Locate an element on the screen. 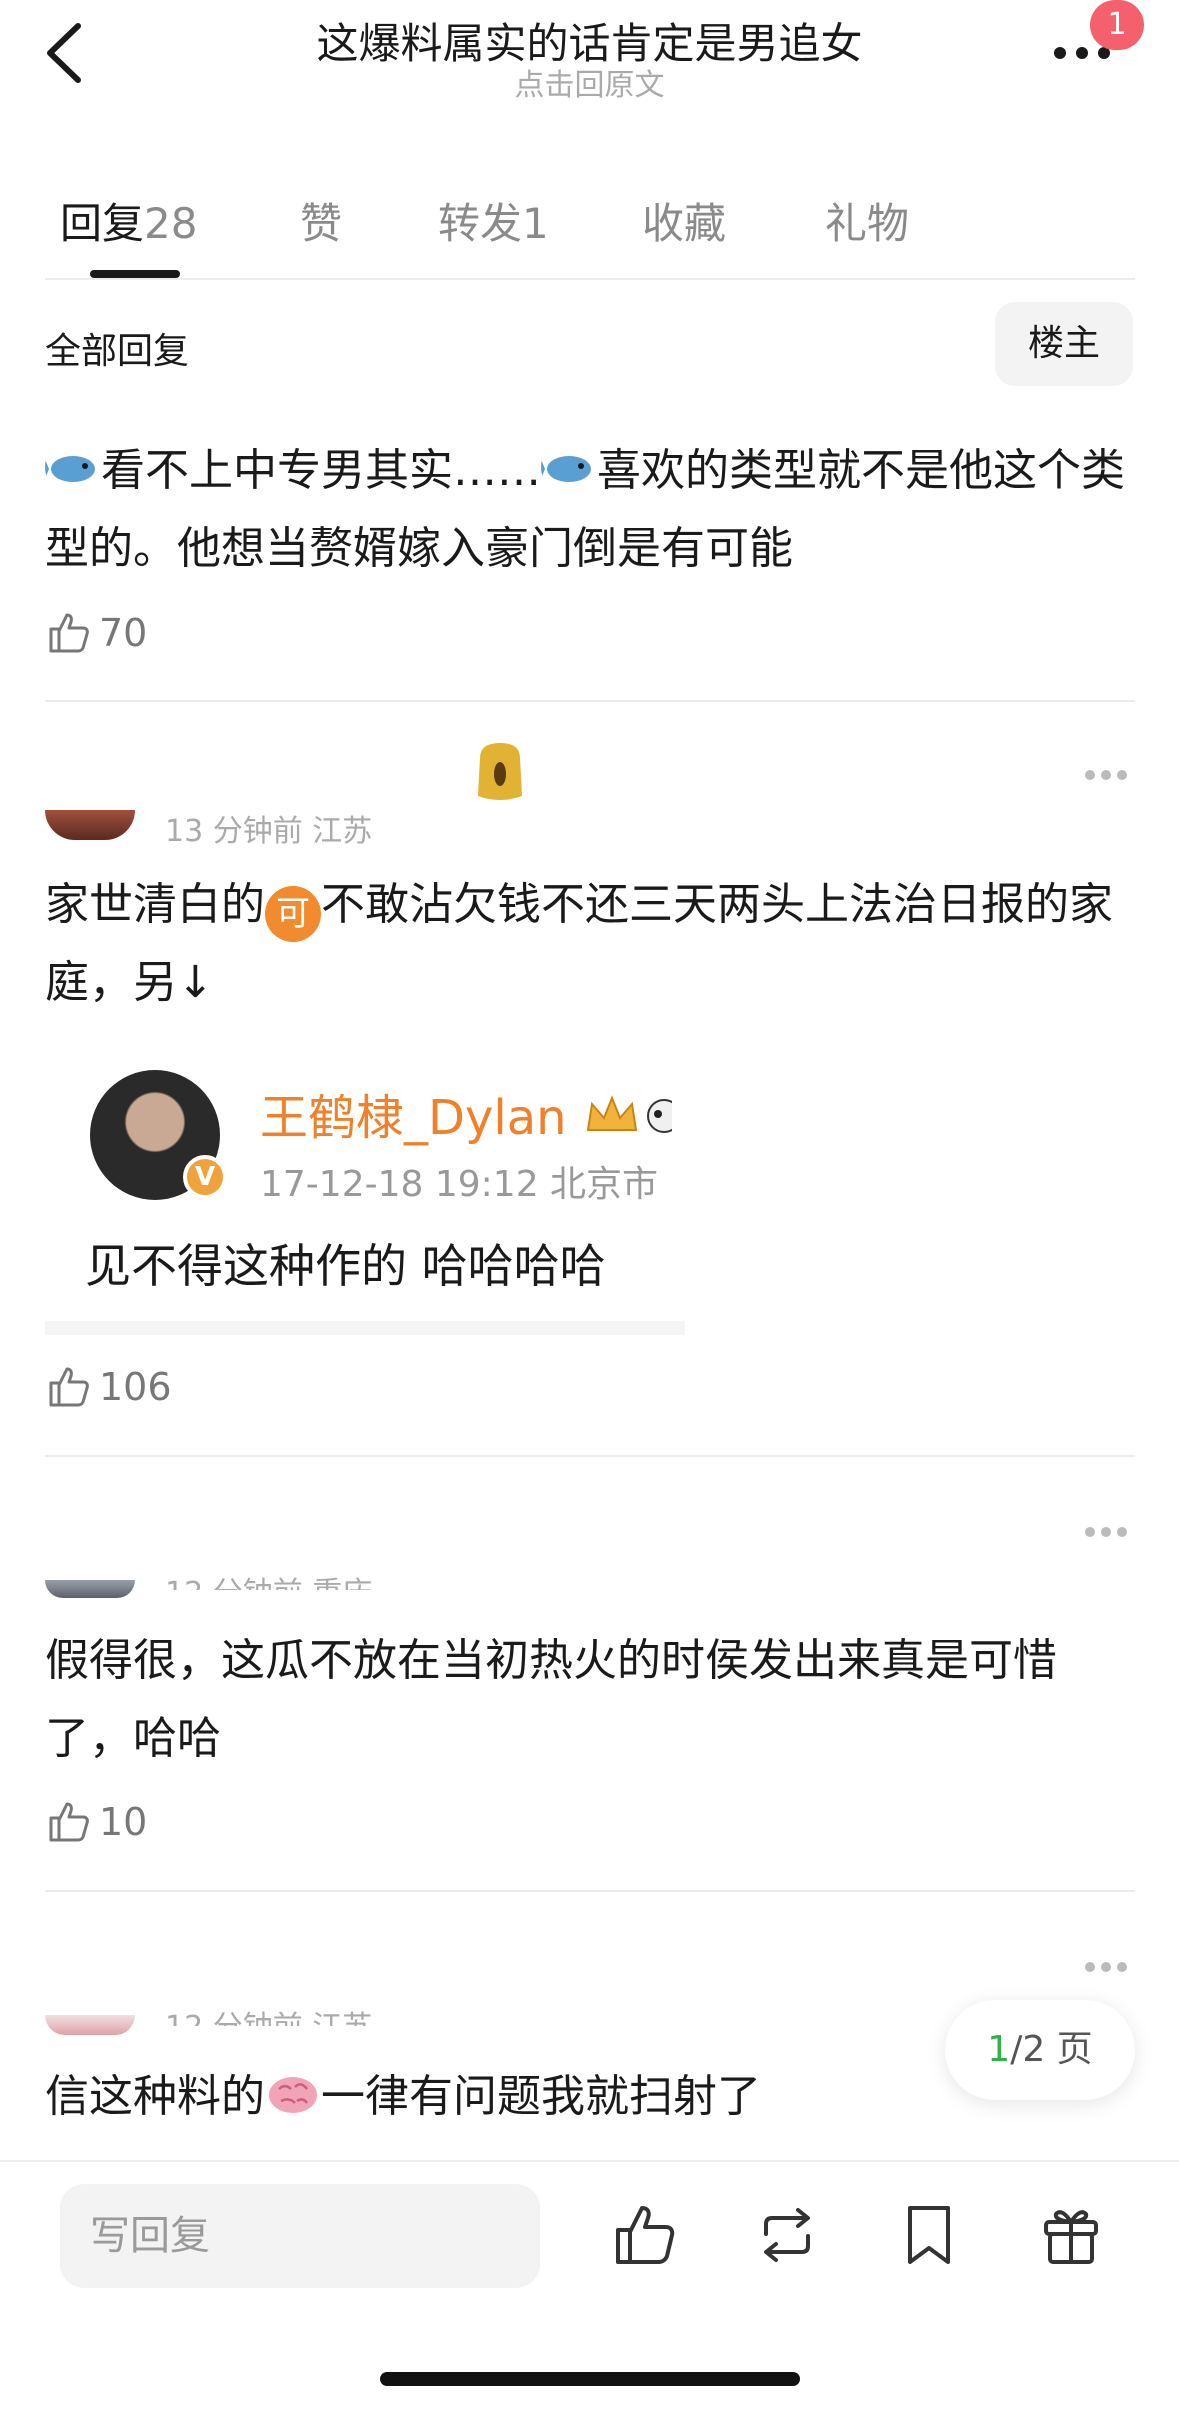 The image size is (1179, 2409). like-button: 106 is located at coordinates (108, 1387).